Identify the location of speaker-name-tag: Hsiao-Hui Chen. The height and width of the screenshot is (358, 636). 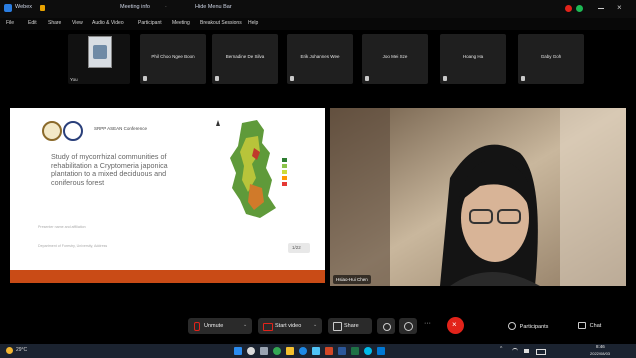
(352, 279).